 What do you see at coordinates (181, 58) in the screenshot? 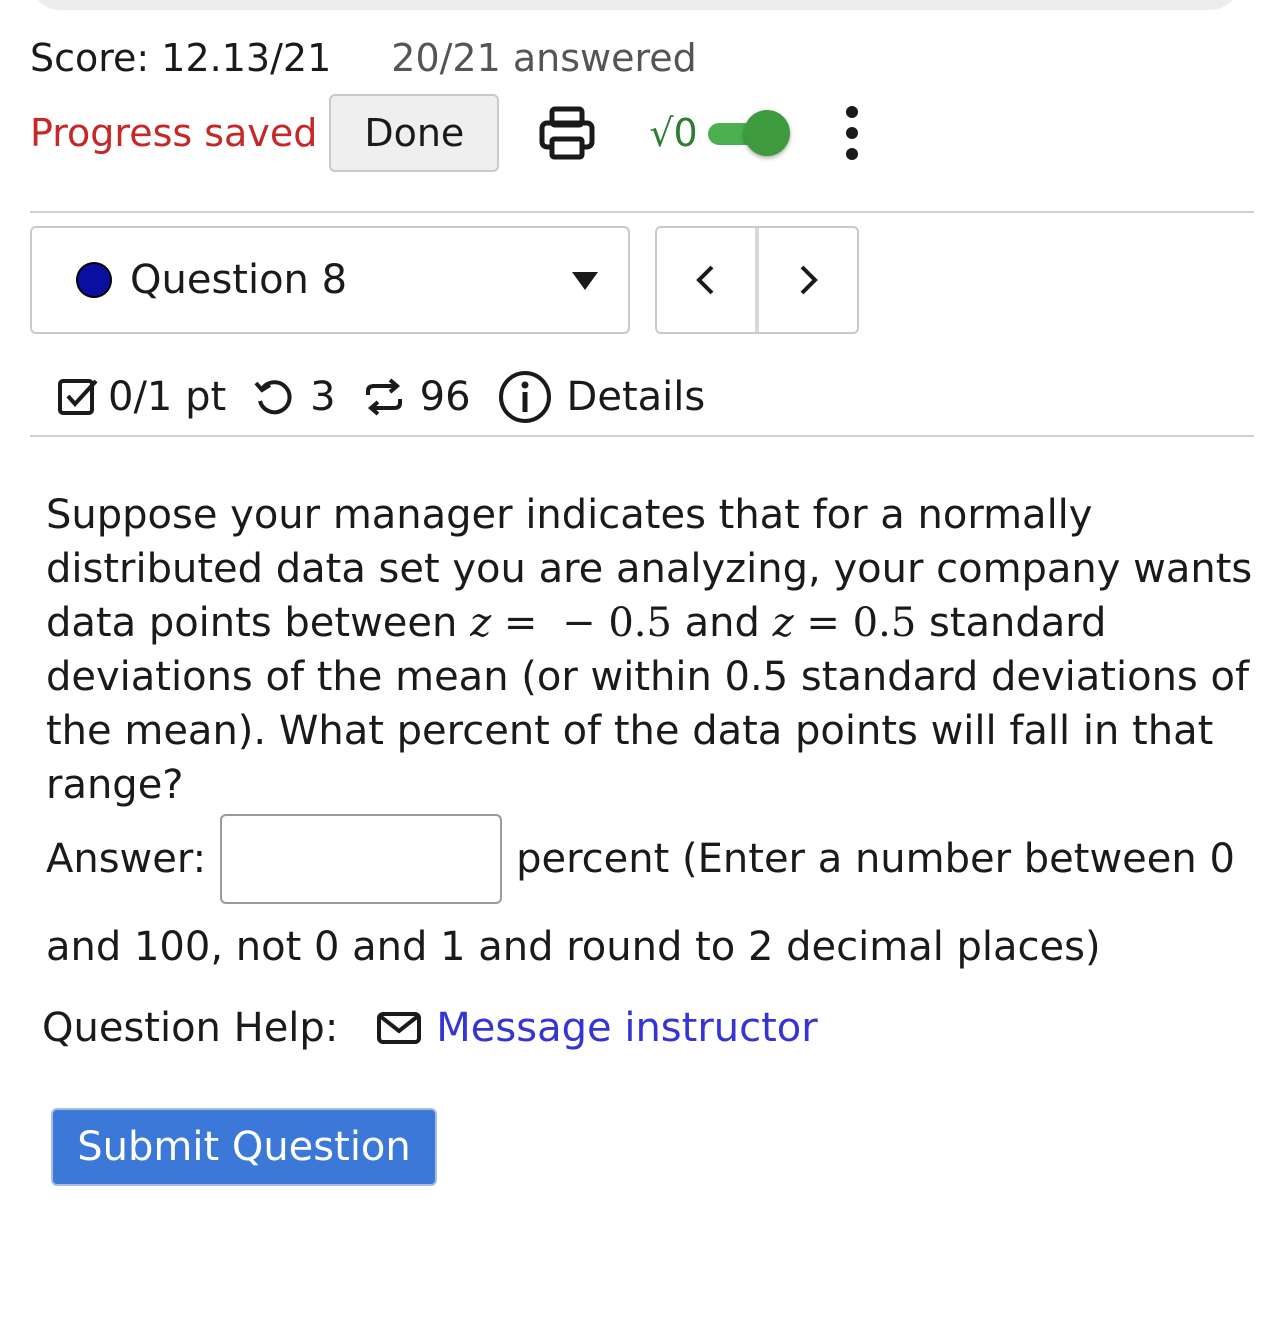
I see `score-text: Score: 12.13/21` at bounding box center [181, 58].